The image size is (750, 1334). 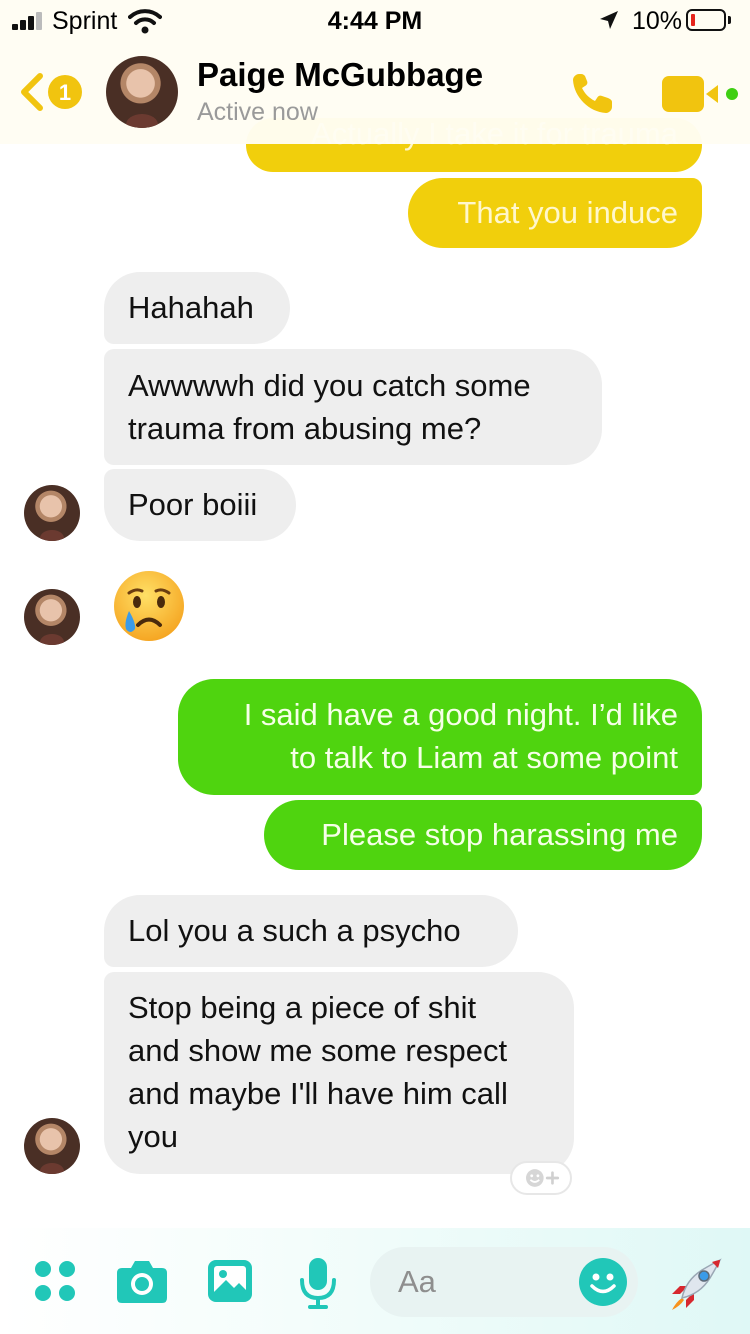 What do you see at coordinates (142, 1281) in the screenshot?
I see `camera-icon` at bounding box center [142, 1281].